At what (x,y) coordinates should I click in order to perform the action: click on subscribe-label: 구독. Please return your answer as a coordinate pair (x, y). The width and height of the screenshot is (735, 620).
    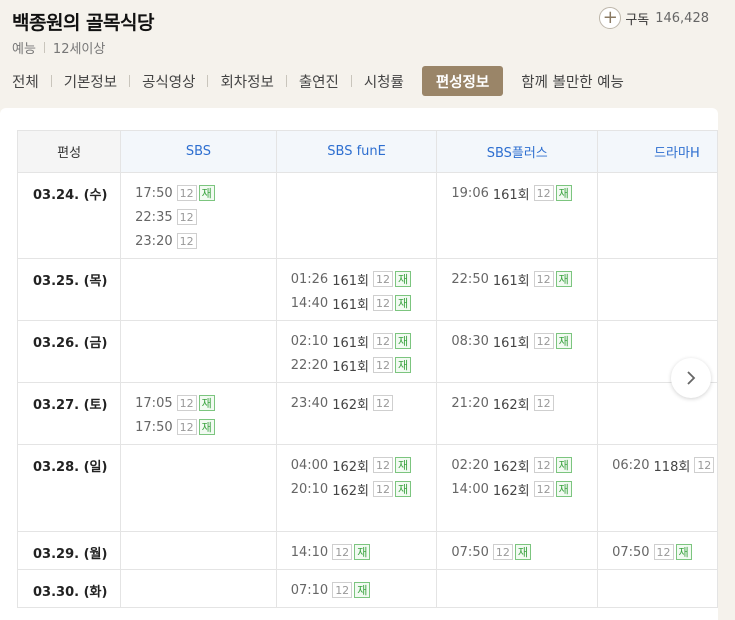
    Looking at the image, I should click on (637, 20).